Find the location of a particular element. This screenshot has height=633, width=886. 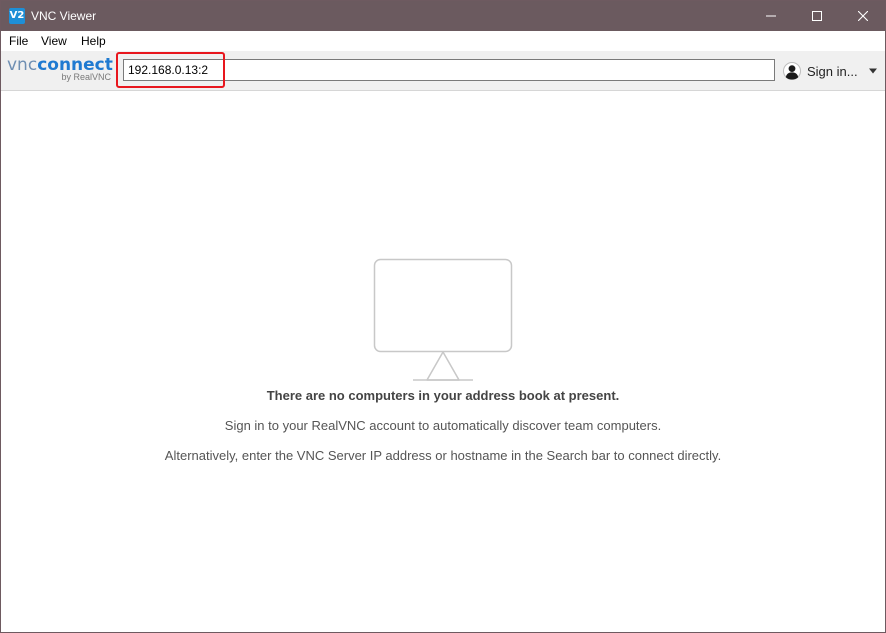

window-title: VNC Viewer is located at coordinates (64, 16).